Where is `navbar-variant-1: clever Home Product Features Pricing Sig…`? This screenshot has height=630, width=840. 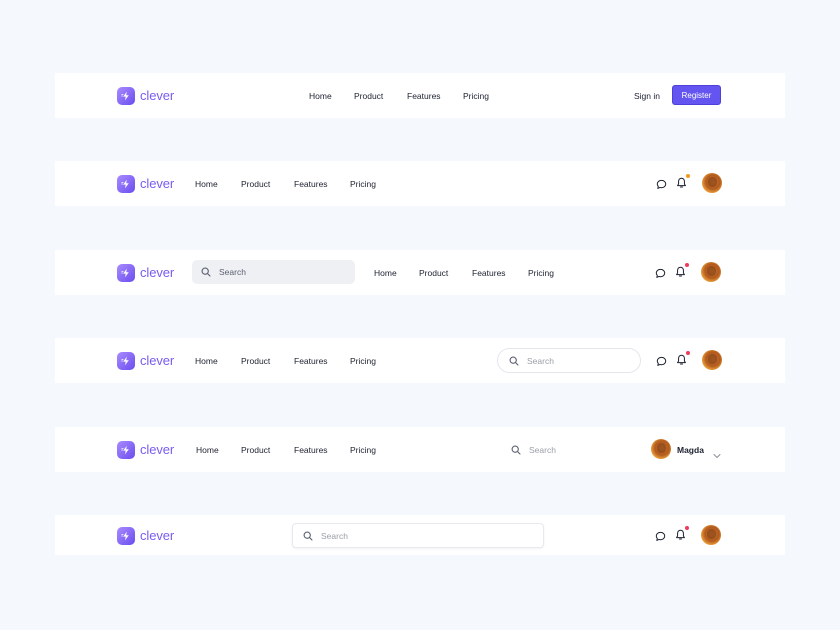 navbar-variant-1: clever Home Product Features Pricing Sig… is located at coordinates (420, 95).